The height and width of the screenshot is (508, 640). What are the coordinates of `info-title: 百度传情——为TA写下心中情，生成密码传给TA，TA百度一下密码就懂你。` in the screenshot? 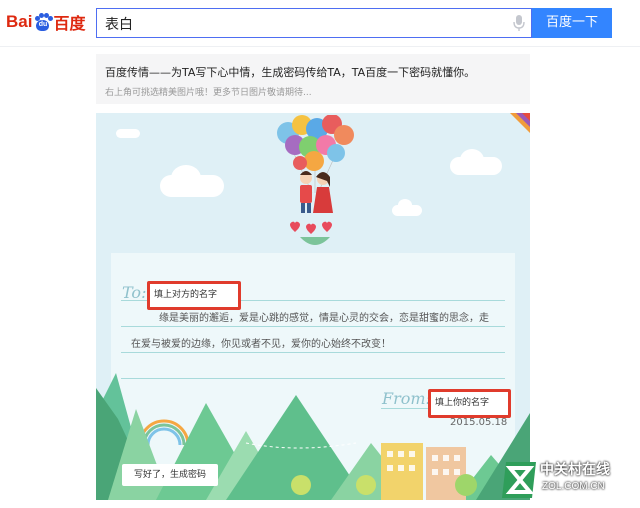 It's located at (290, 72).